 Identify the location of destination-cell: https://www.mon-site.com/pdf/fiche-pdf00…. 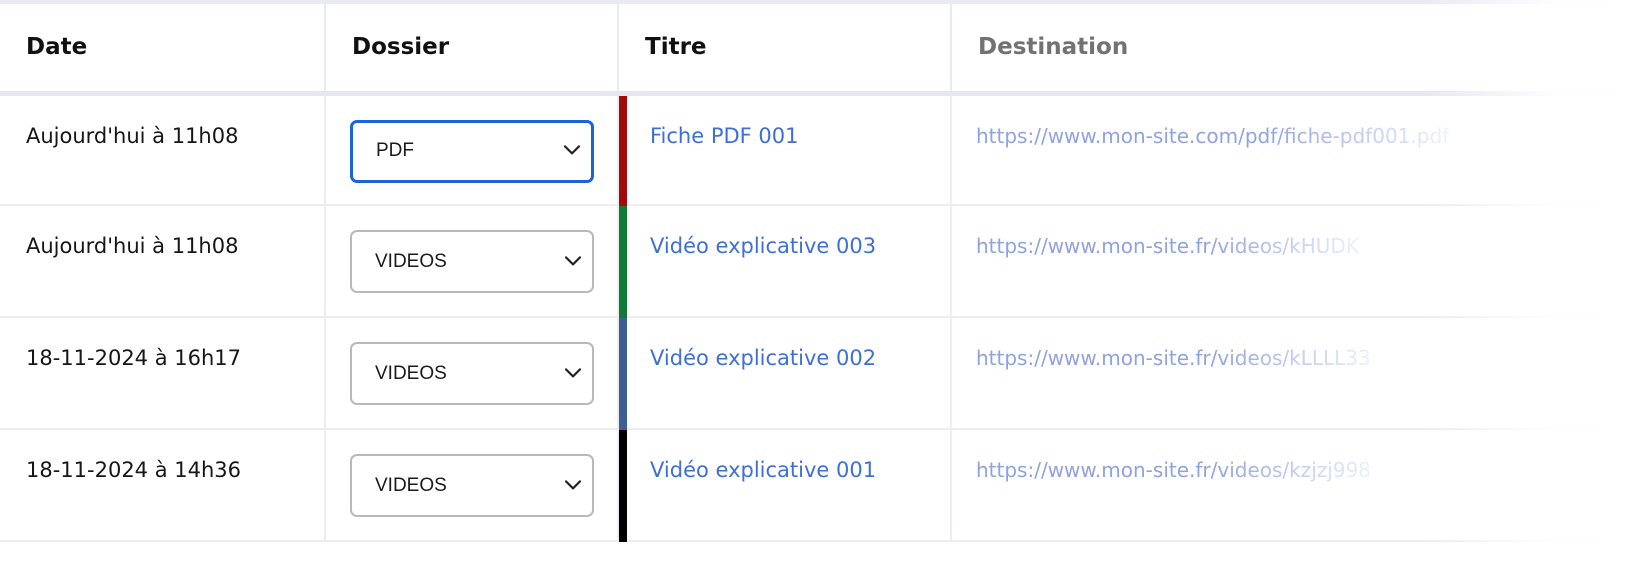
(1297, 149).